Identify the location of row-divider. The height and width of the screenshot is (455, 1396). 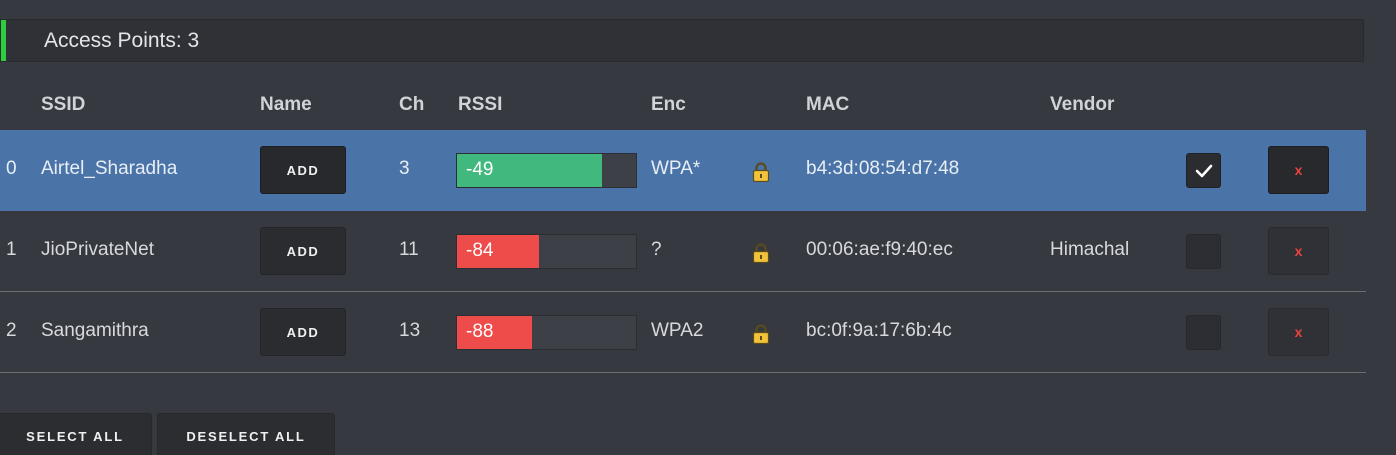
(683, 372).